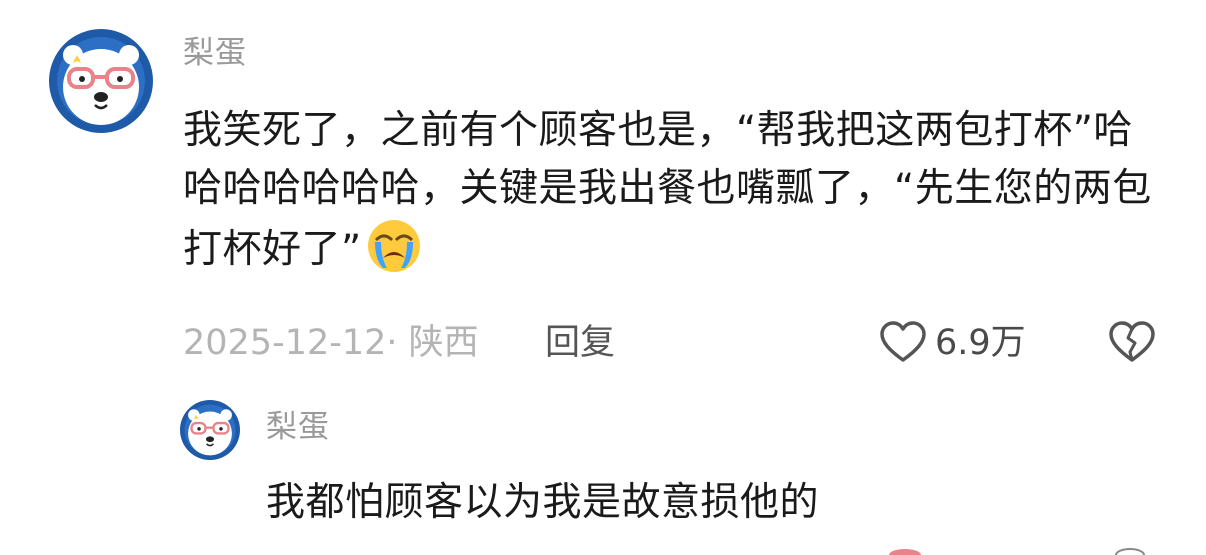 This screenshot has height=555, width=1206. Describe the element at coordinates (1017, 551) in the screenshot. I see `next-row-icons-peek` at that location.